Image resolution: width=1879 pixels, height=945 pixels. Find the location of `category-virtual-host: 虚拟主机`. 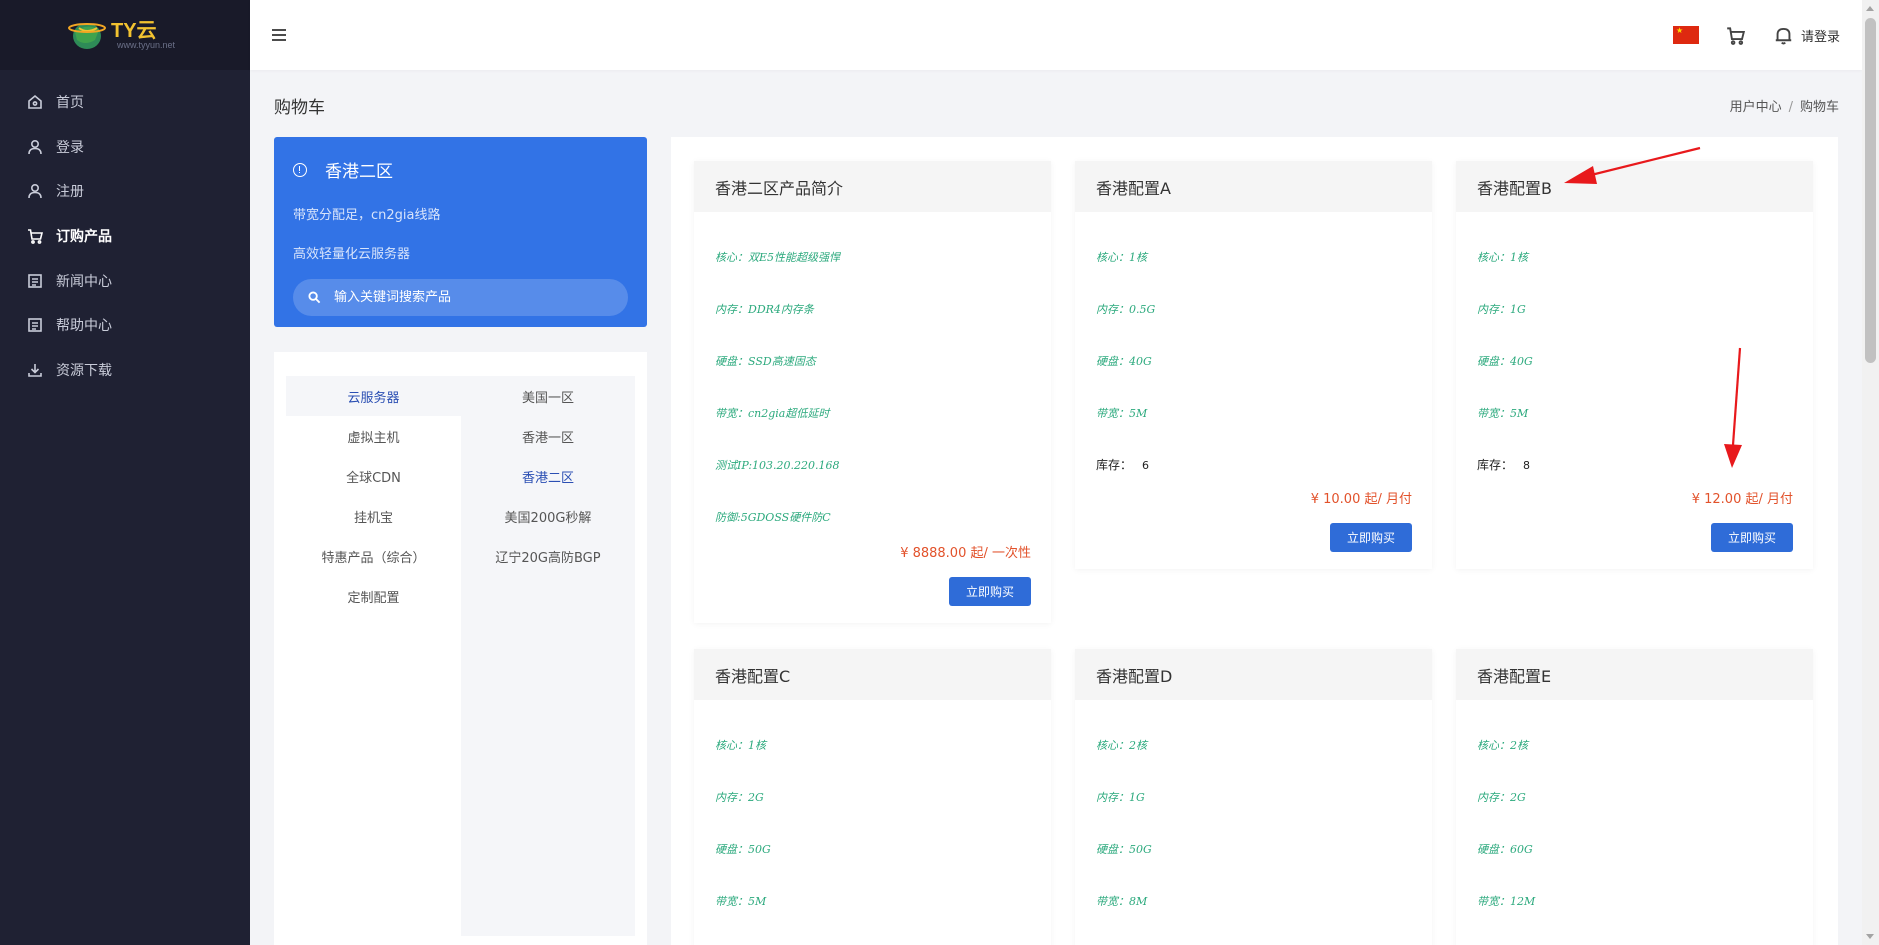

category-virtual-host: 虚拟主机 is located at coordinates (373, 436).